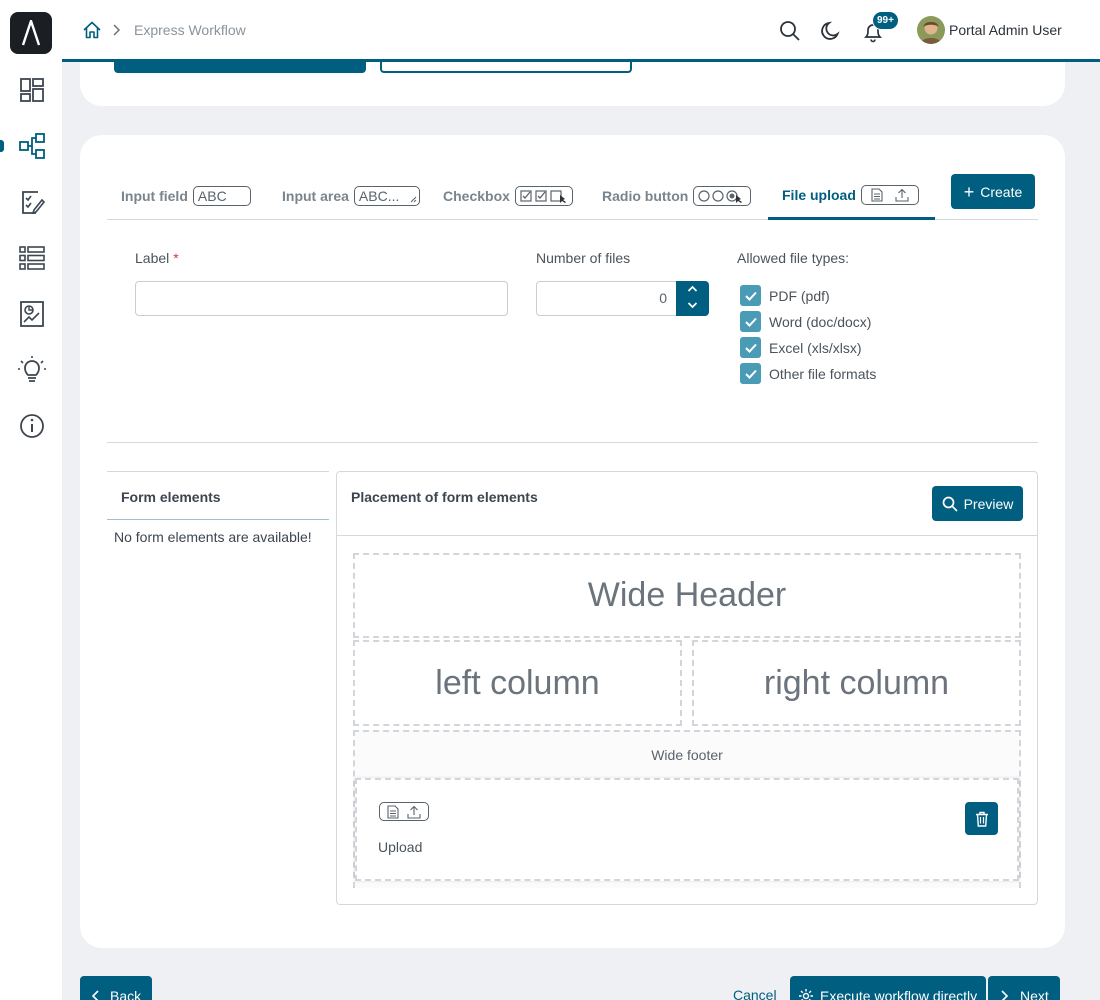 This screenshot has height=1000, width=1100. What do you see at coordinates (583, 258) in the screenshot?
I see `number-of-files-label: Number of files` at bounding box center [583, 258].